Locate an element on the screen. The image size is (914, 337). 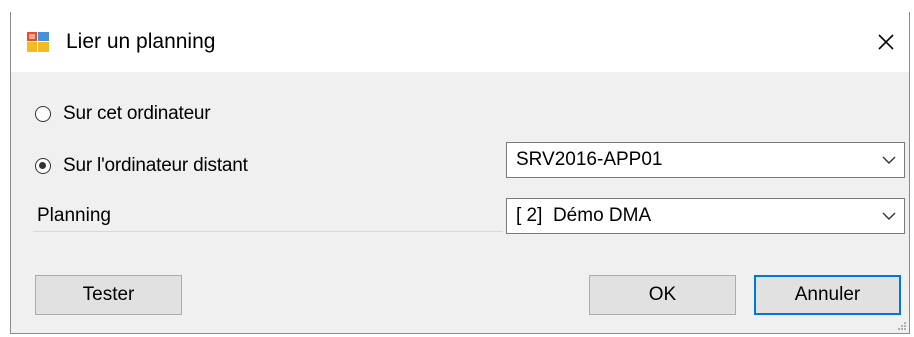
radio-button-remote is located at coordinates (43, 166).